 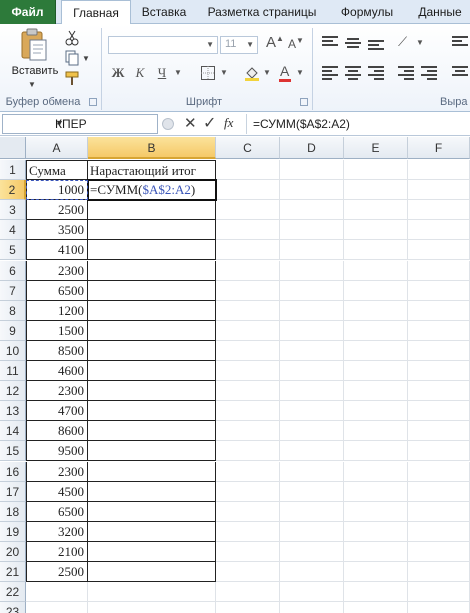 I want to click on name-box: КПЕР ▼, so click(x=80, y=124).